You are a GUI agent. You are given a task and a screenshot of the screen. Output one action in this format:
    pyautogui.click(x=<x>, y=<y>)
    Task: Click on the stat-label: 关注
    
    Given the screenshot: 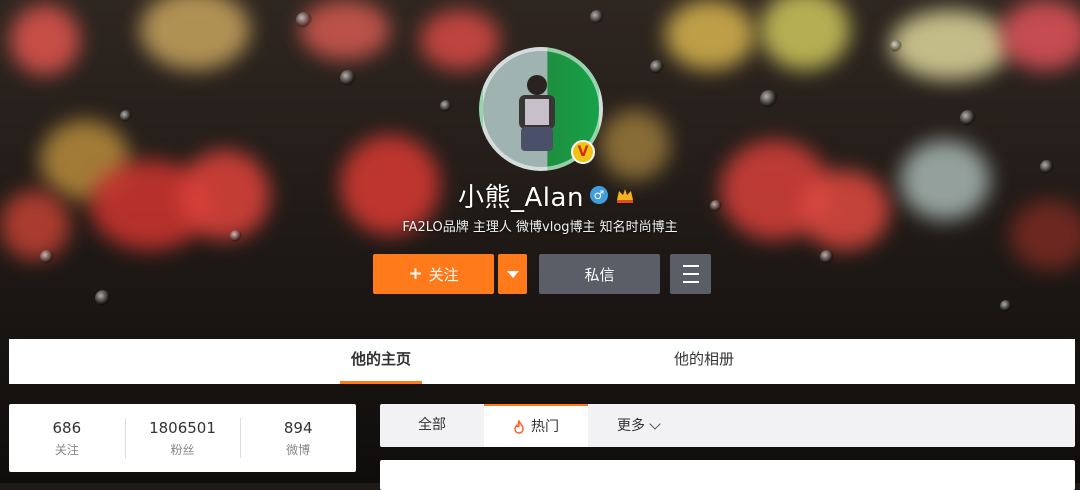 What is the action you would take?
    pyautogui.click(x=66, y=449)
    